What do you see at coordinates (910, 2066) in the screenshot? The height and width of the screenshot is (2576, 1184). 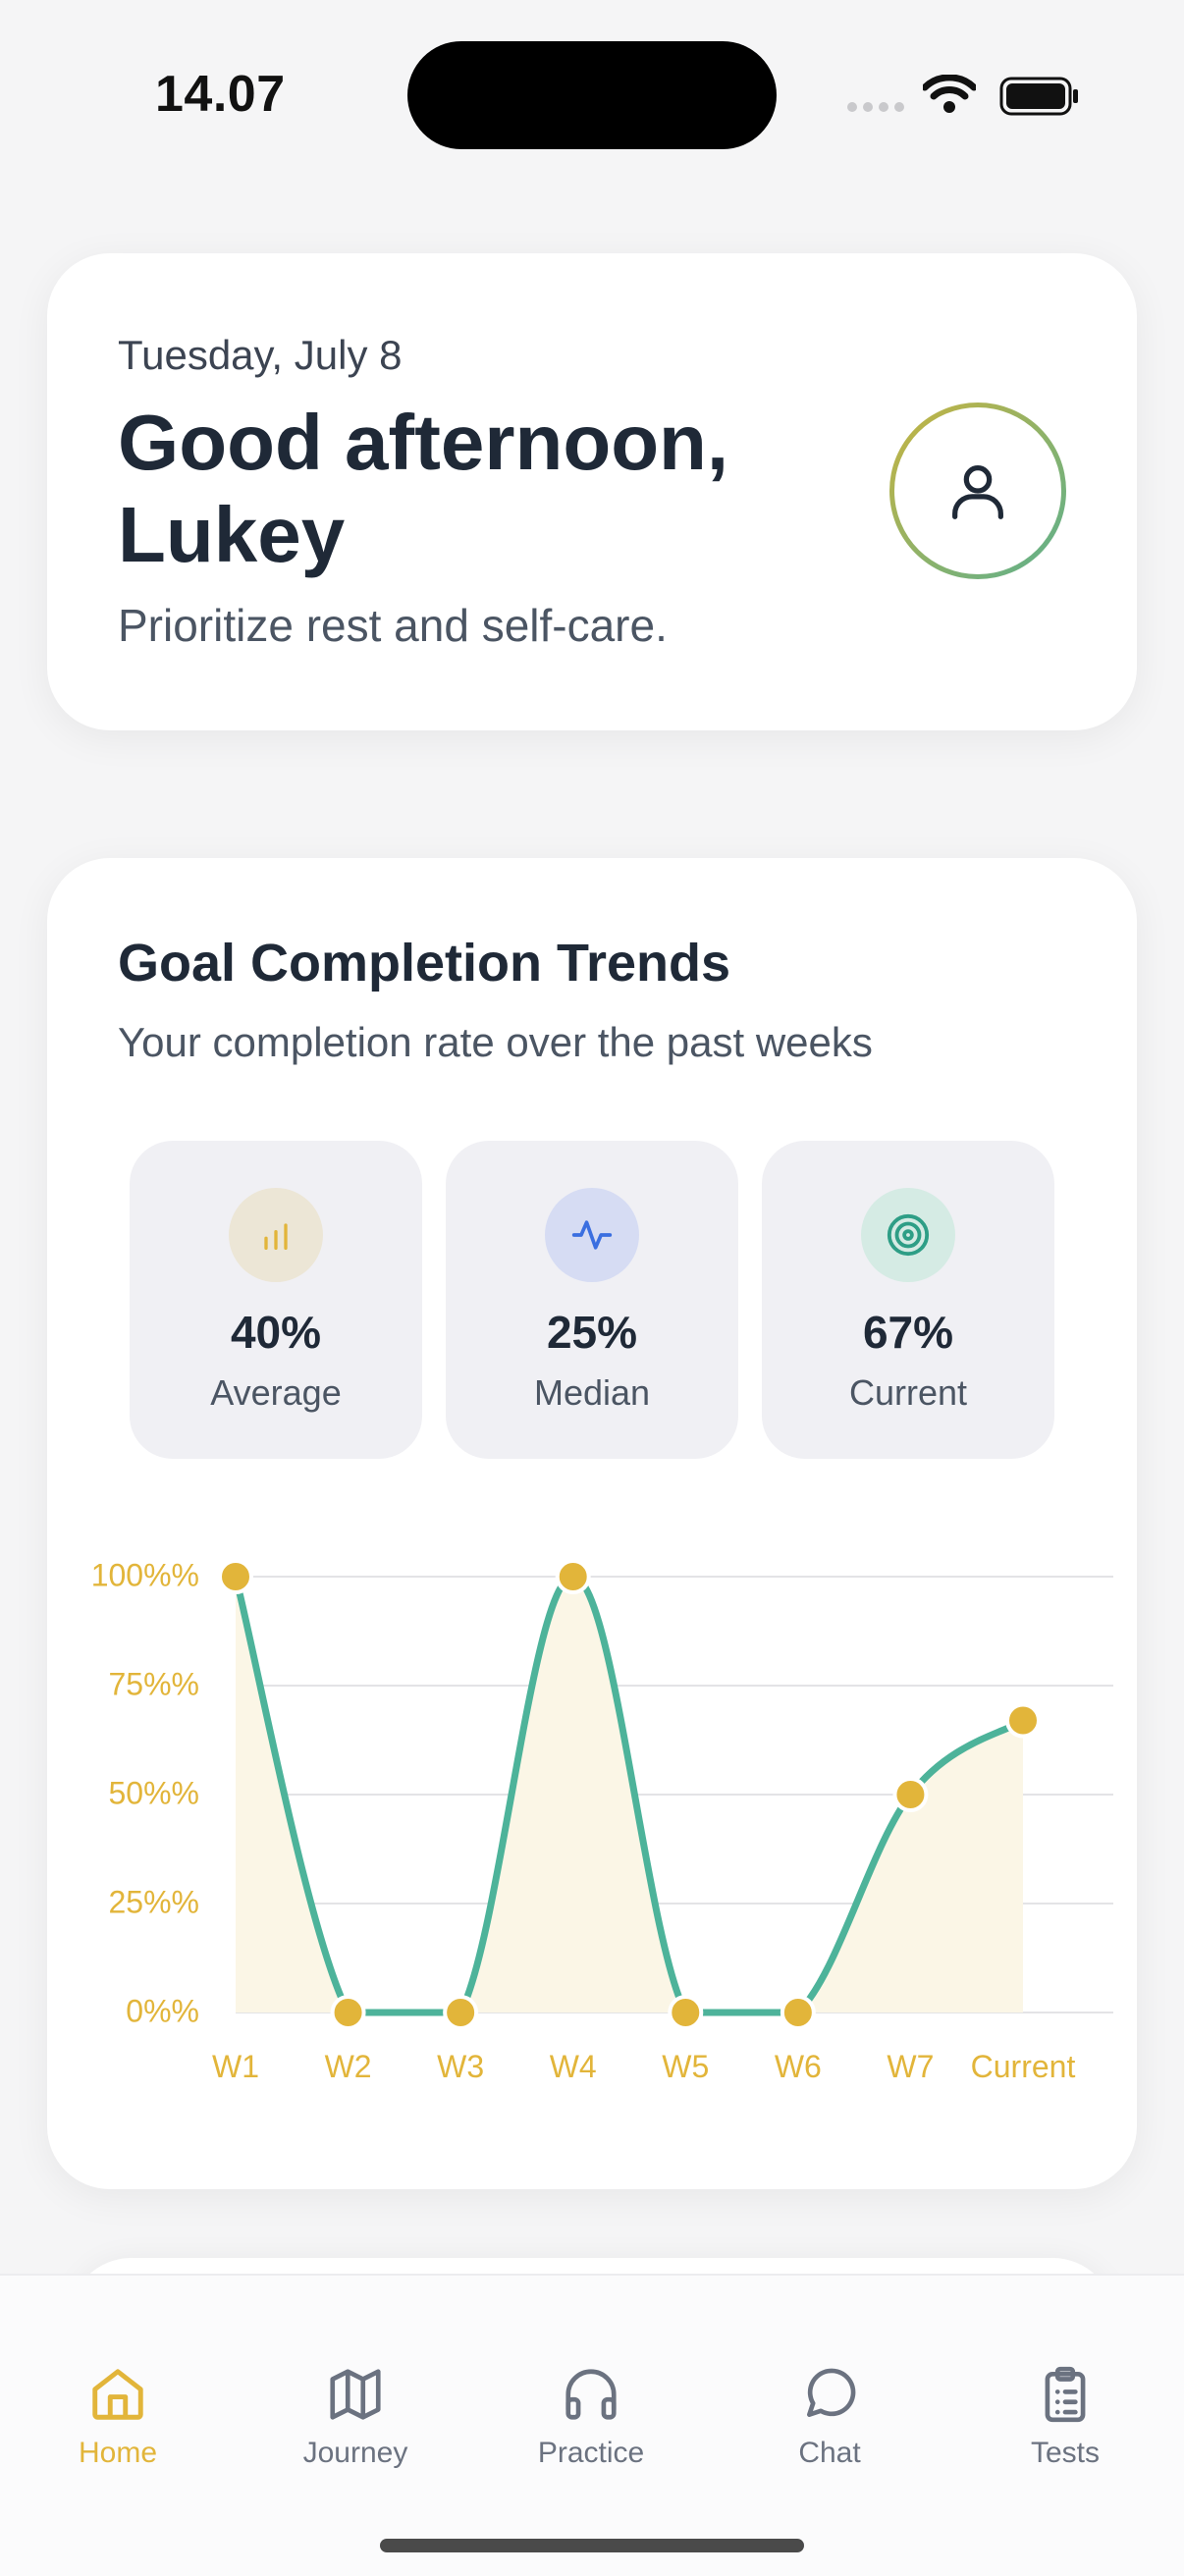 I see `x-tick-label: W7` at bounding box center [910, 2066].